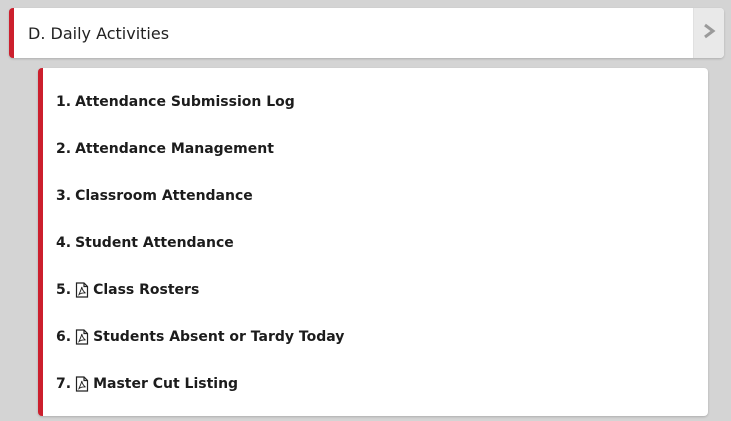 The image size is (731, 421). Describe the element at coordinates (166, 384) in the screenshot. I see `item-label: Master Cut Listing` at that location.